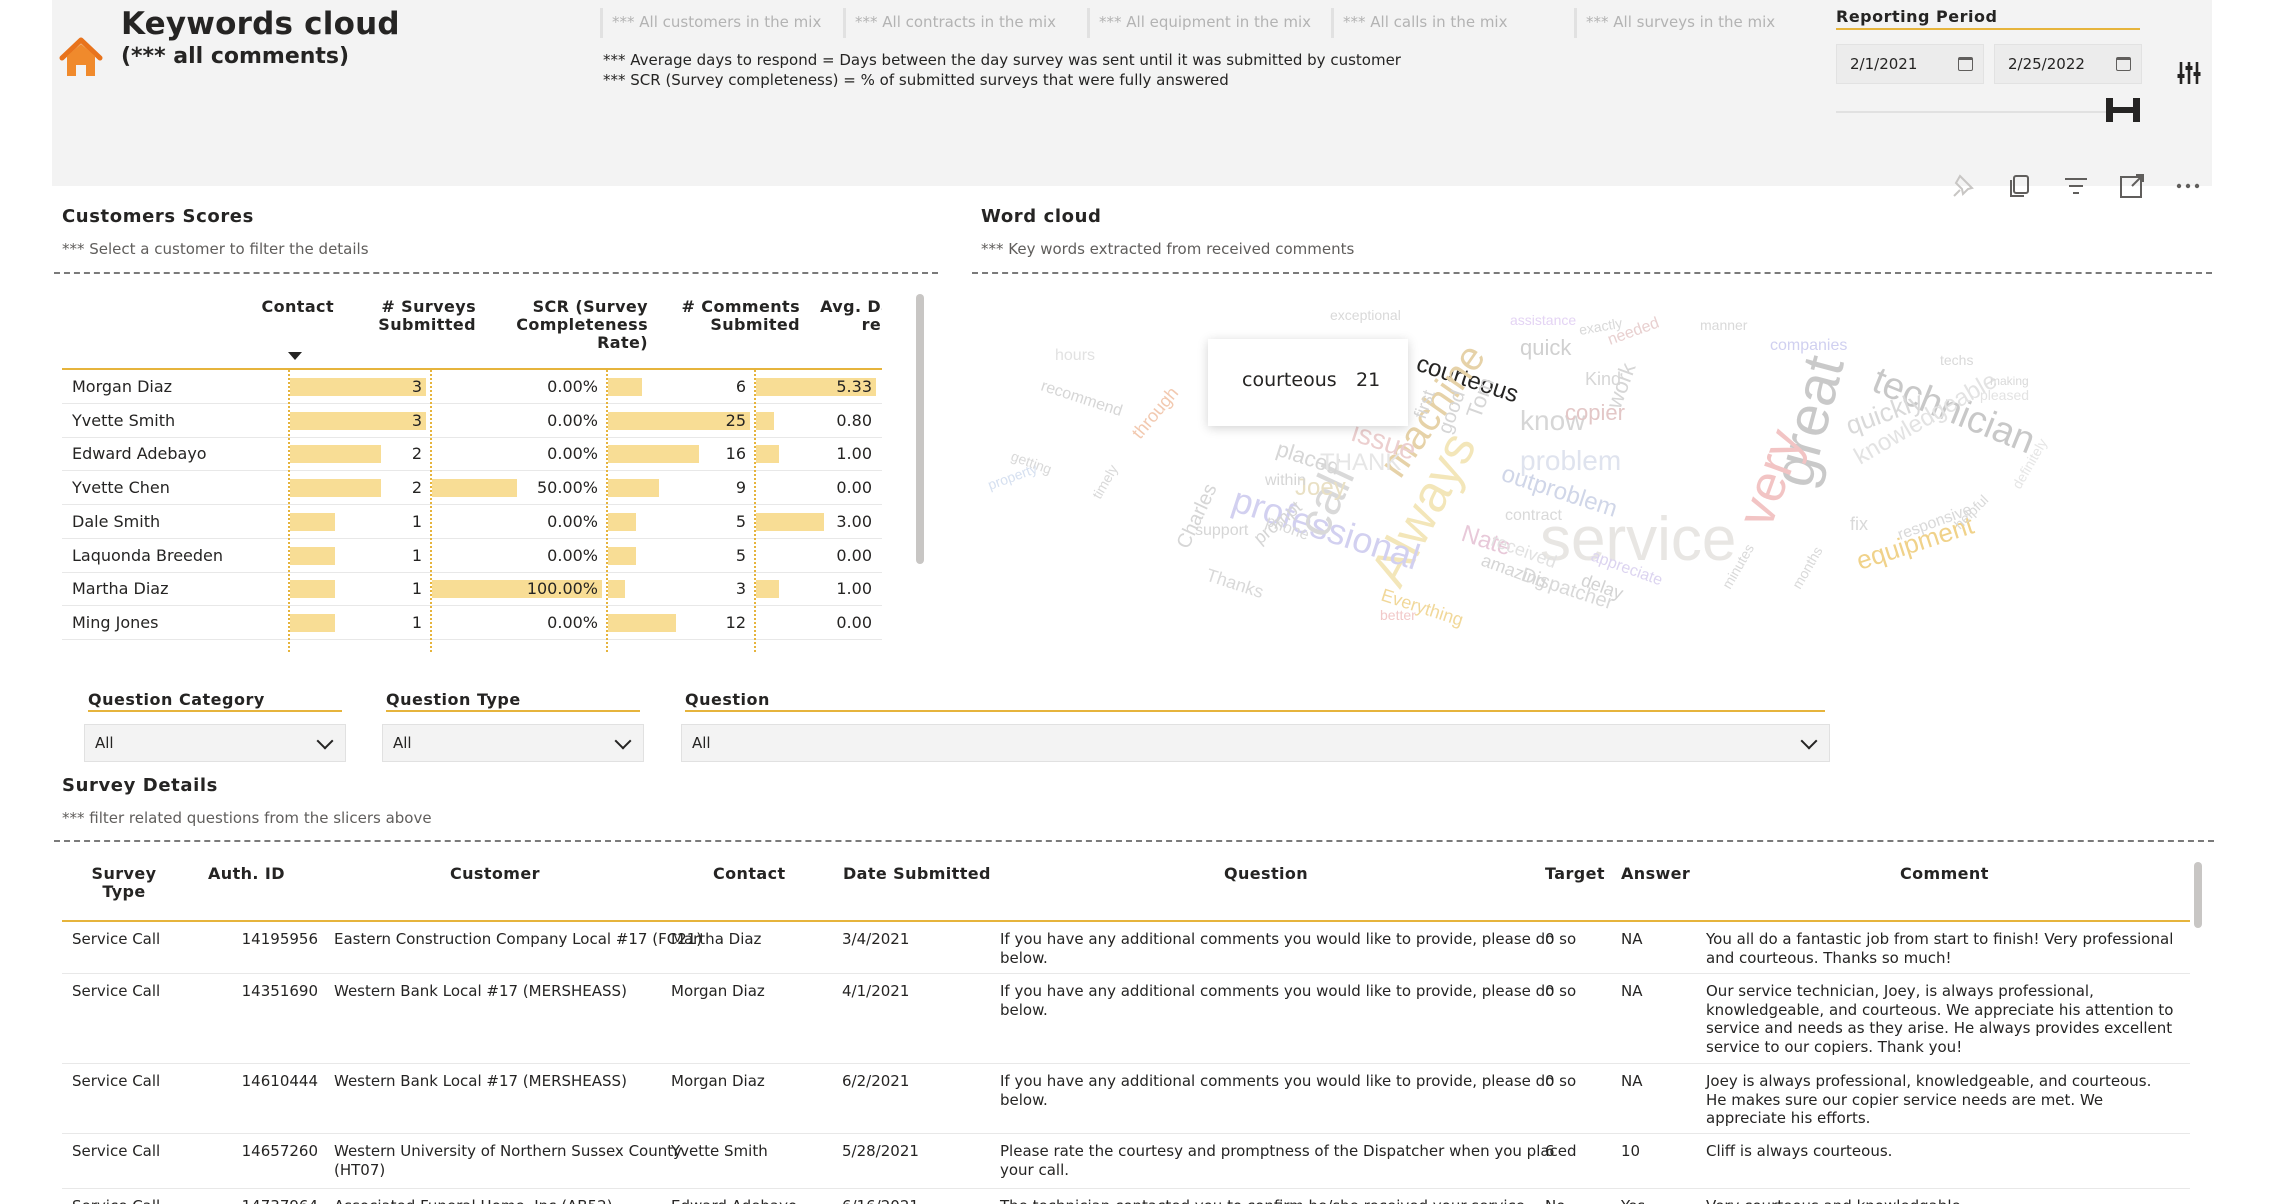 The image size is (2270, 1204). Describe the element at coordinates (1398, 615) in the screenshot. I see `cloud-word: better` at that location.